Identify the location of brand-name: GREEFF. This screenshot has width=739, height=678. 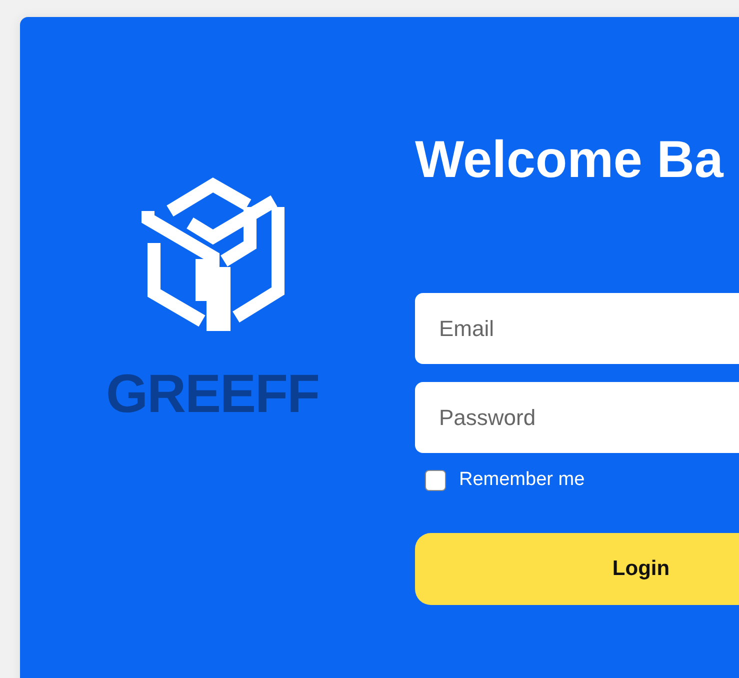
(212, 394).